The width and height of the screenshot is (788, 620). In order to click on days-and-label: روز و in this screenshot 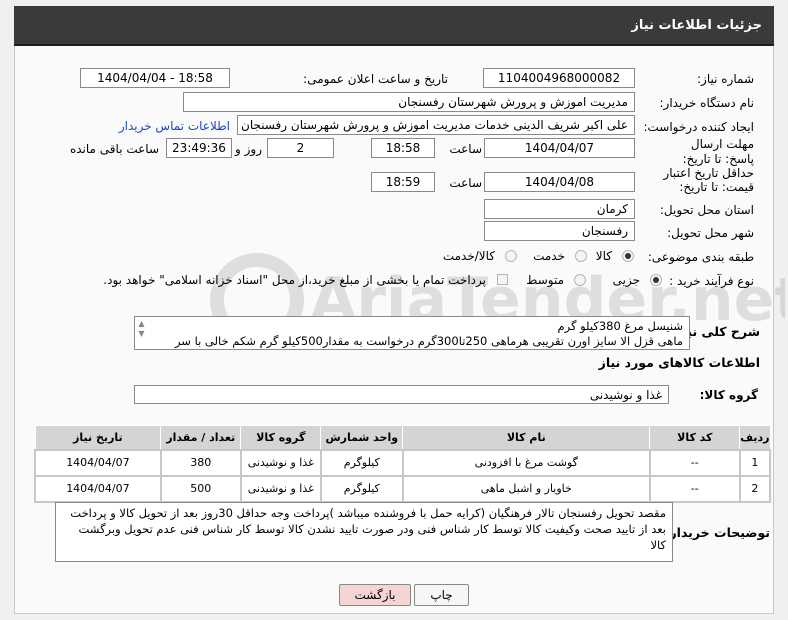, I will do `click(248, 149)`.